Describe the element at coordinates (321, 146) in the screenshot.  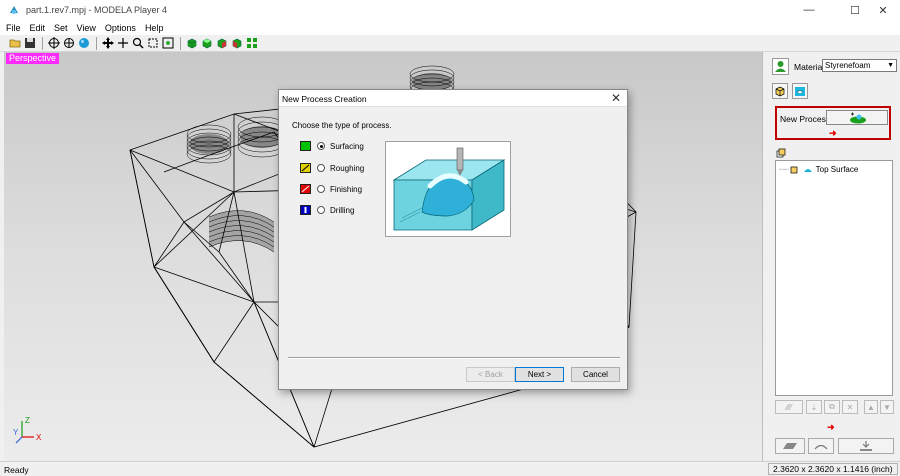
I see `surfacing-radio` at that location.